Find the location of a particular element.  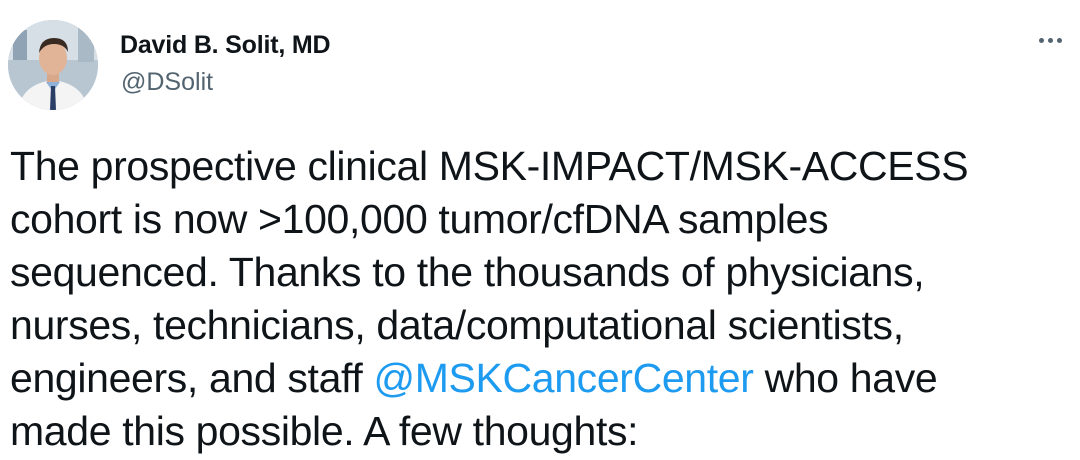

author-display-name: David B. Solit, MD is located at coordinates (225, 45).